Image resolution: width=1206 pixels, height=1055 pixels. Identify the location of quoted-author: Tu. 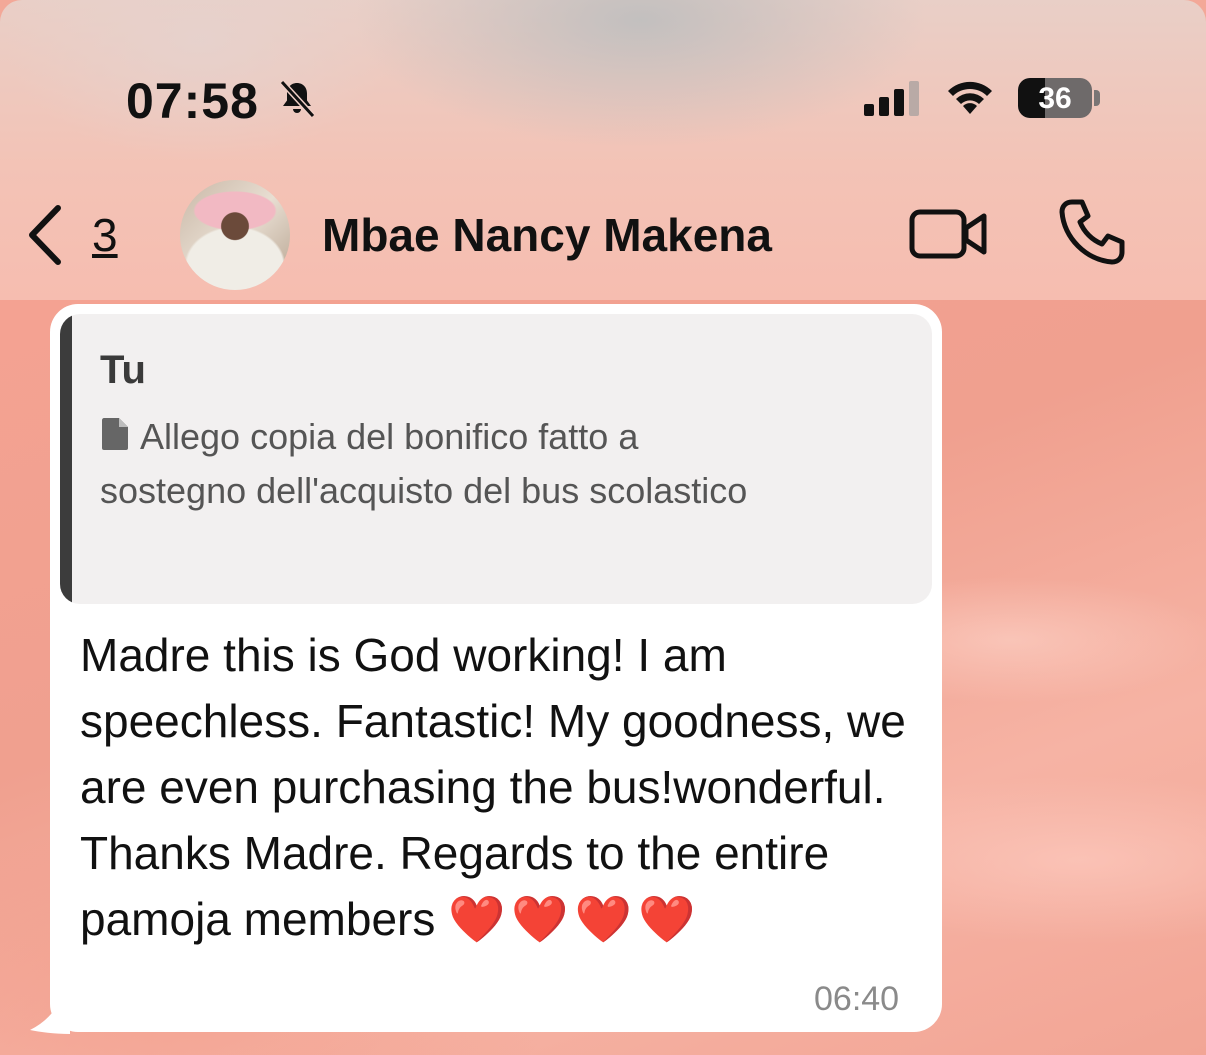
(123, 370).